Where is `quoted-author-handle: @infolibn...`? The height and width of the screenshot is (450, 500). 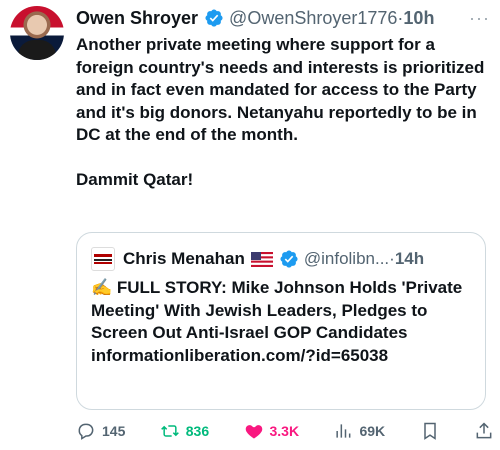 quoted-author-handle: @infolibn... is located at coordinates (346, 259).